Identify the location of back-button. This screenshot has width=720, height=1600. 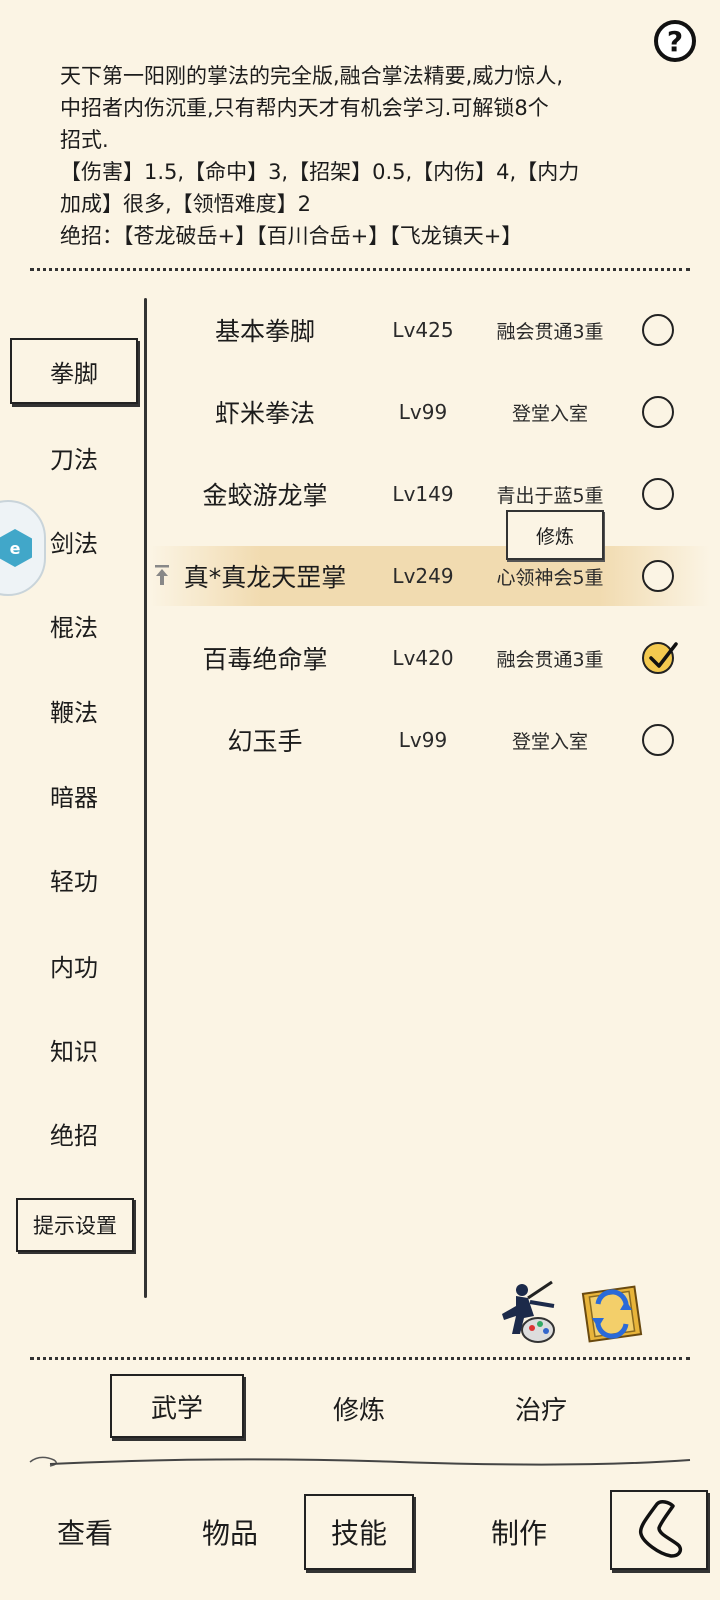
(659, 1530).